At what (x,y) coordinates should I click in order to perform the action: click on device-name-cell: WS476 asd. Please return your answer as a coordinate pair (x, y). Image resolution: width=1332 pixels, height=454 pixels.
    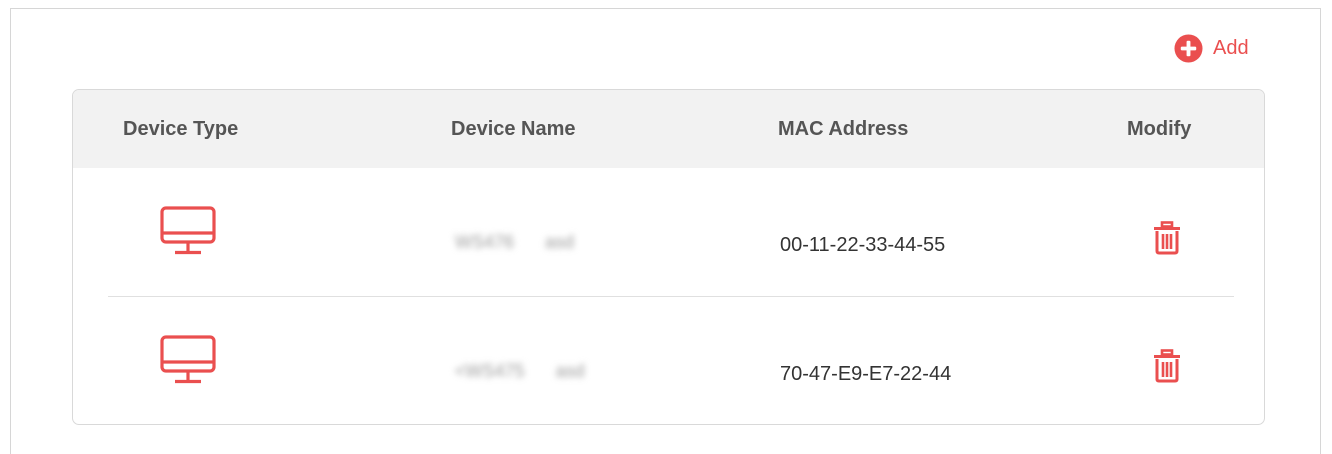
    Looking at the image, I should click on (514, 242).